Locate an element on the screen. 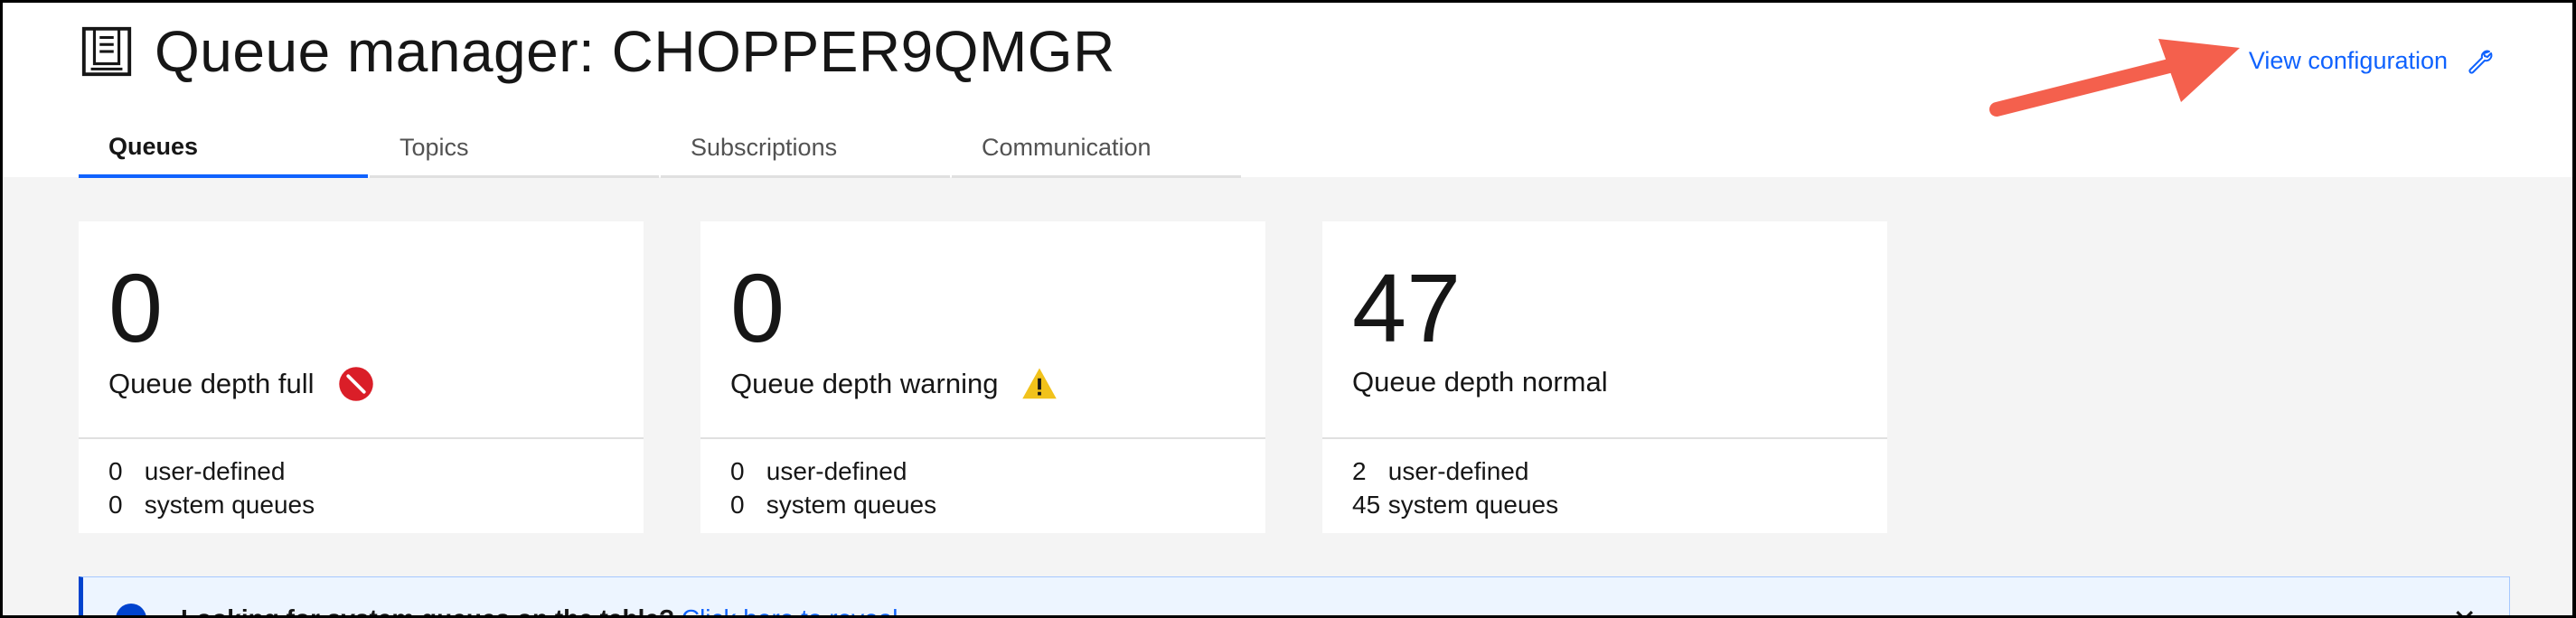  view-configuration-link: View configuration is located at coordinates (2372, 61).